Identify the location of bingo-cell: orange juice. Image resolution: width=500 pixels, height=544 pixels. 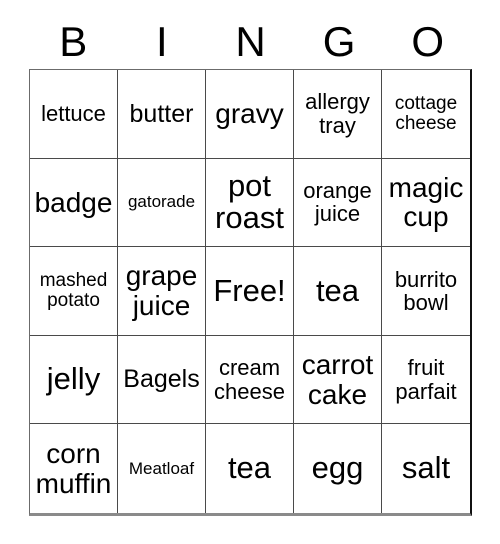
(338, 203).